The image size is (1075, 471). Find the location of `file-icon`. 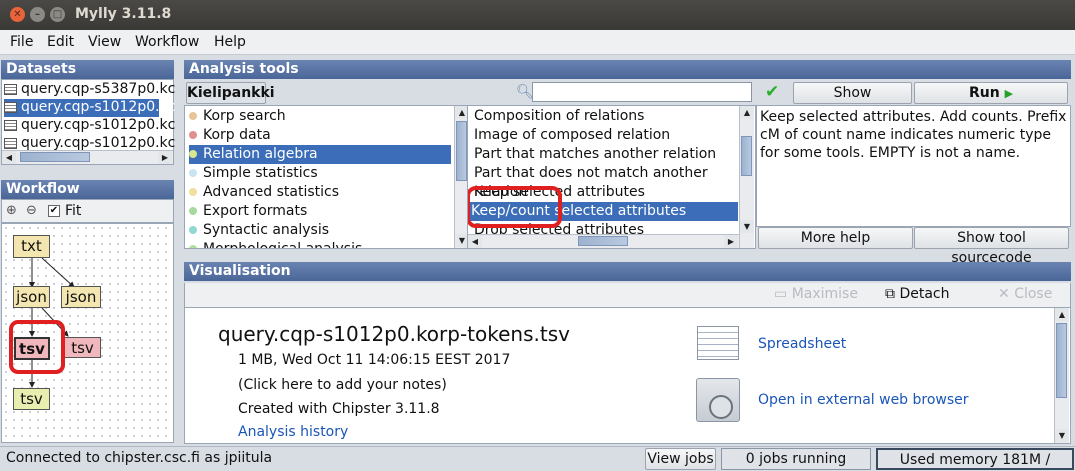

file-icon is located at coordinates (10, 89).